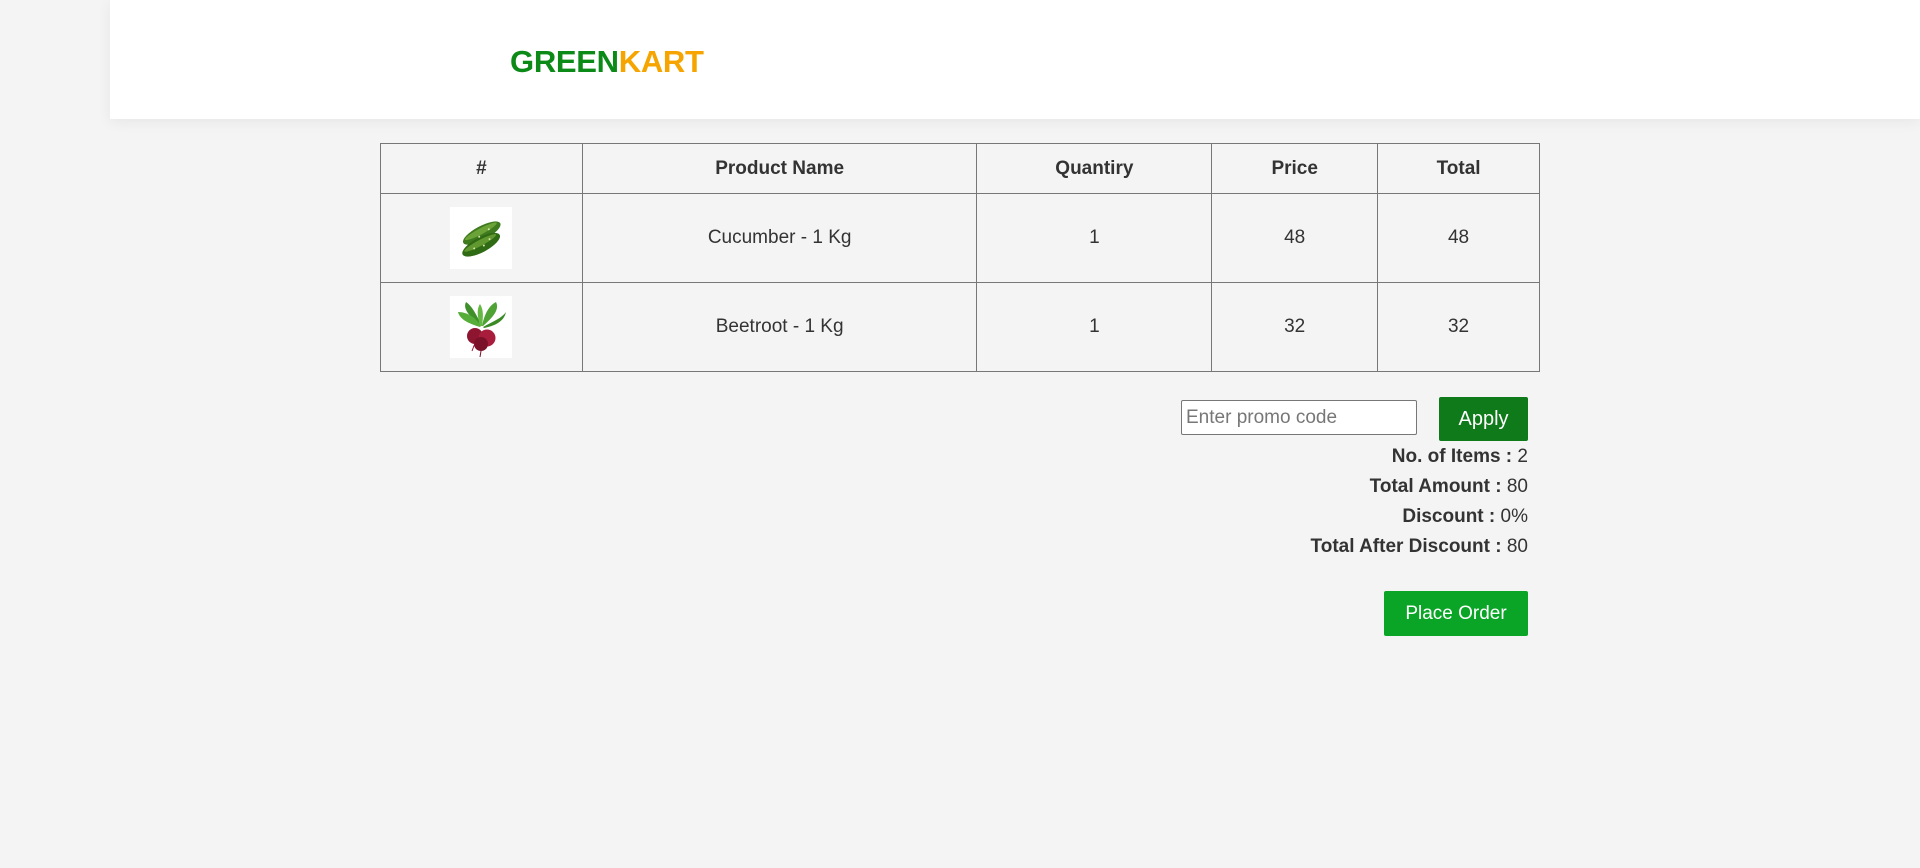 Image resolution: width=1920 pixels, height=868 pixels. What do you see at coordinates (1452, 456) in the screenshot?
I see `items-label: No. of Items :` at bounding box center [1452, 456].